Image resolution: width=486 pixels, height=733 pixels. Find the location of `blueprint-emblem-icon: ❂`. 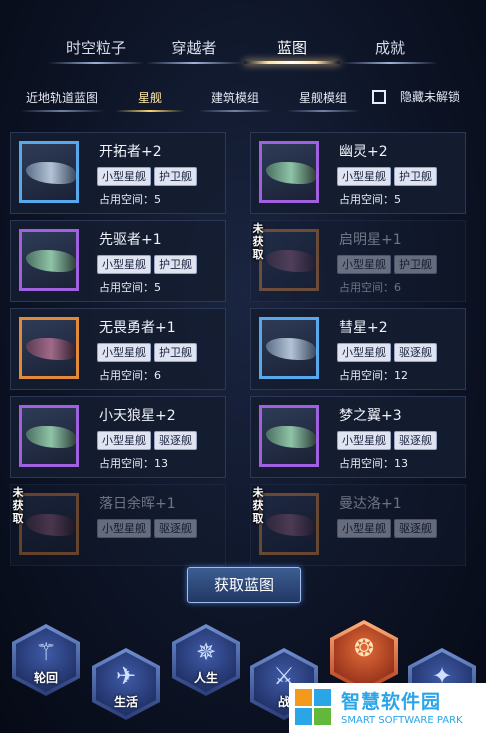

blueprint-emblem-icon: ❂ is located at coordinates (364, 648).